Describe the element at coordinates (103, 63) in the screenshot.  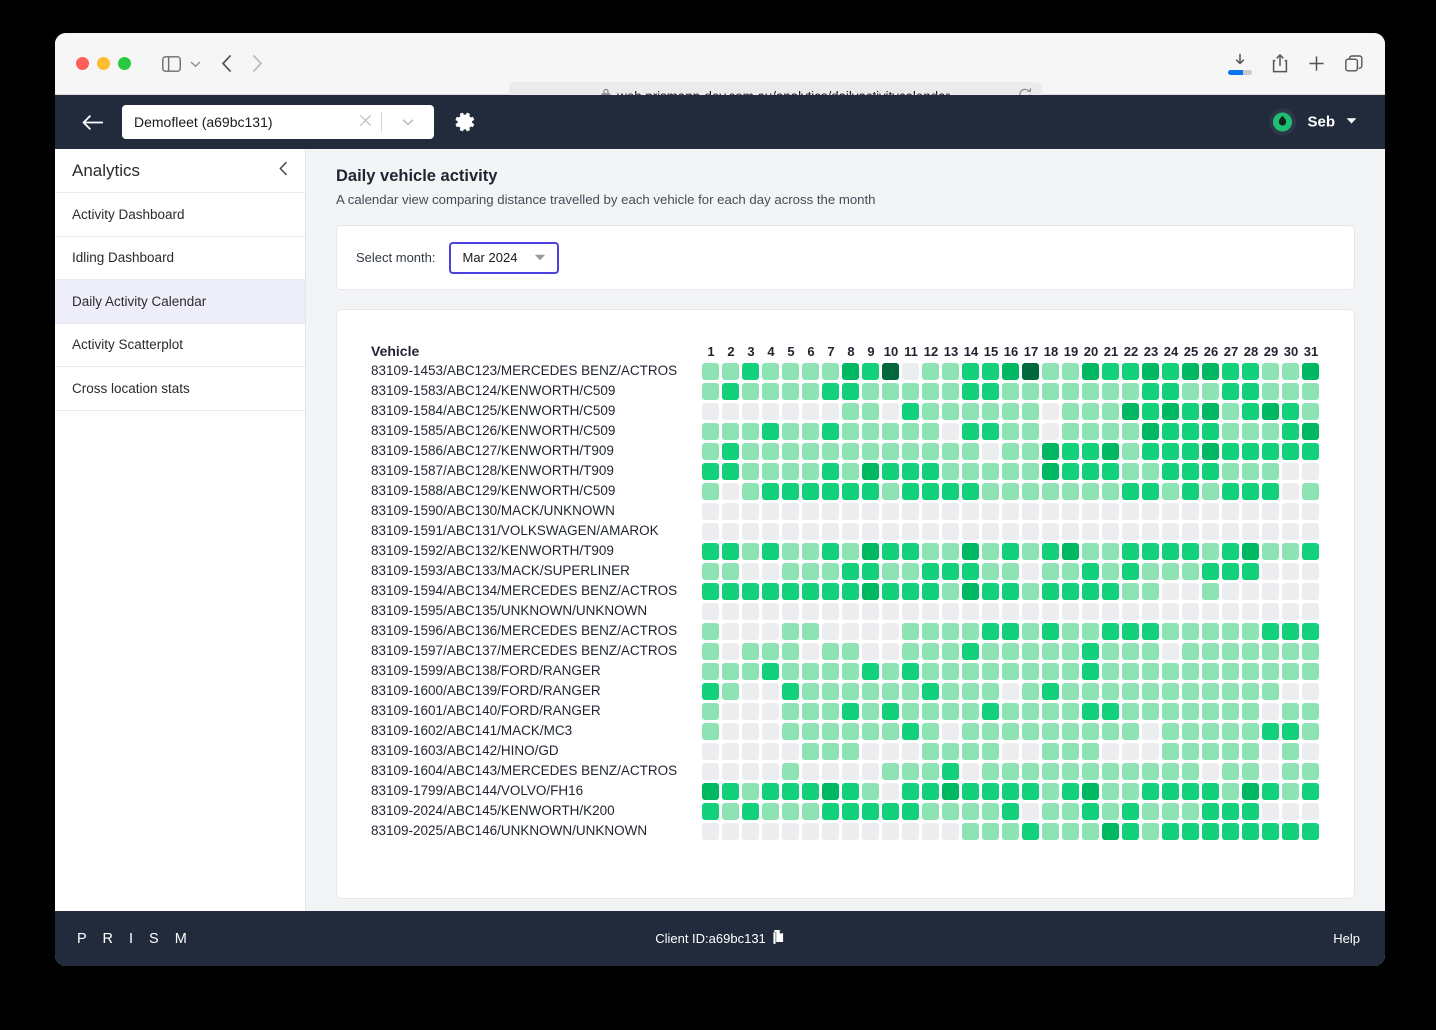
I see `minimize-window-button` at that location.